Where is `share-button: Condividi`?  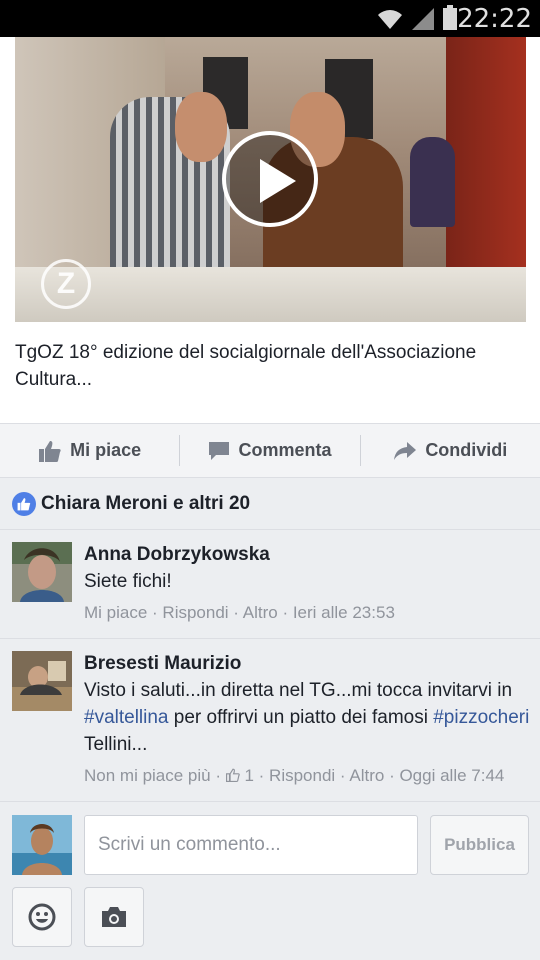
share-button: Condividi is located at coordinates (450, 450).